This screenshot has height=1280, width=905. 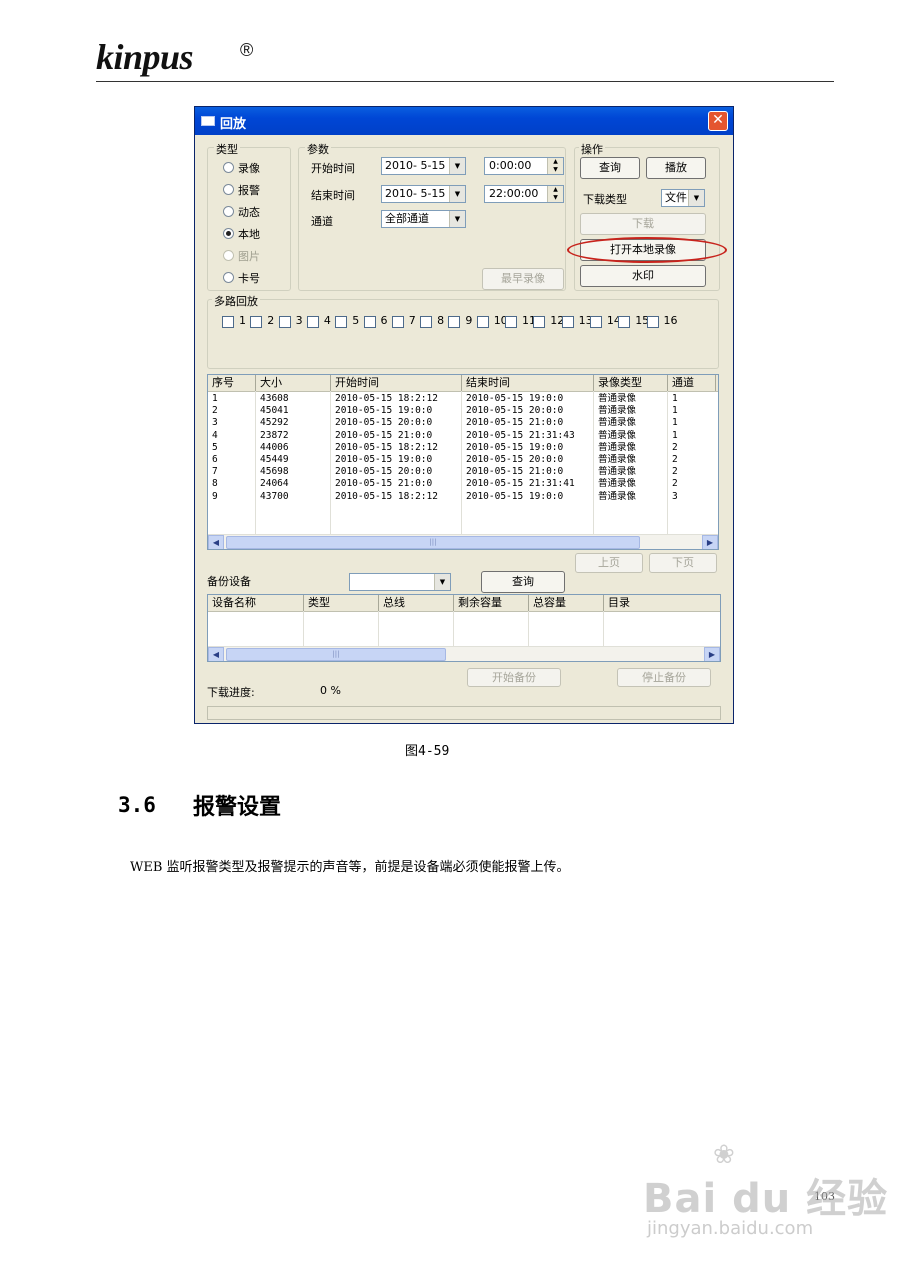 What do you see at coordinates (318, 149) in the screenshot?
I see `params-group-legend: 参数` at bounding box center [318, 149].